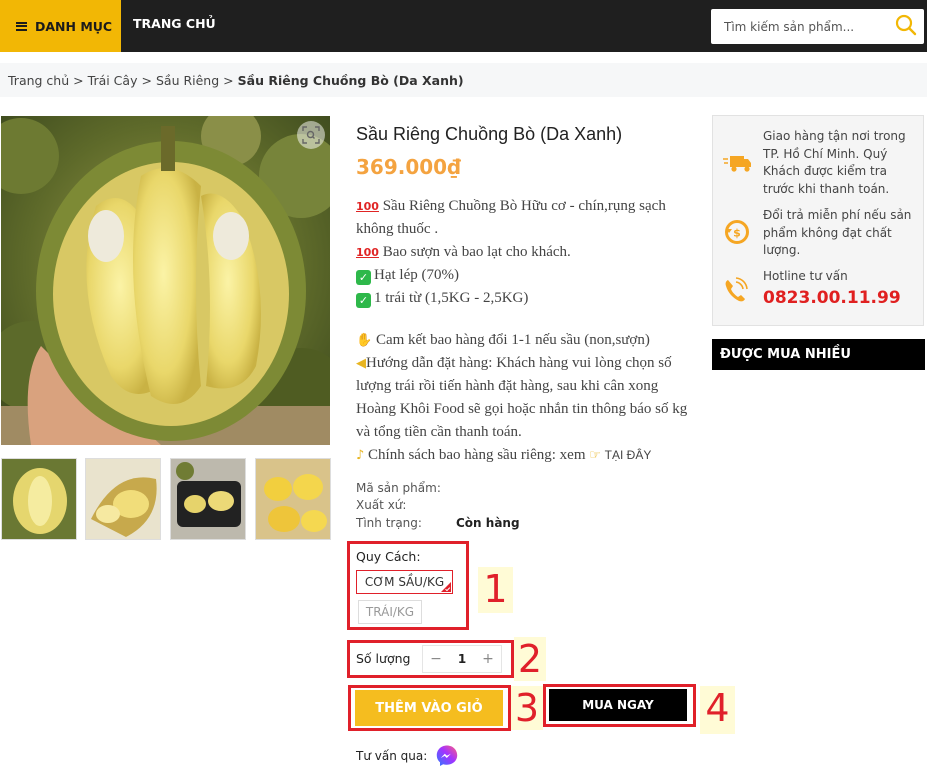  Describe the element at coordinates (416, 275) in the screenshot. I see `desc-line-3: Hạt lép (70%)` at that location.